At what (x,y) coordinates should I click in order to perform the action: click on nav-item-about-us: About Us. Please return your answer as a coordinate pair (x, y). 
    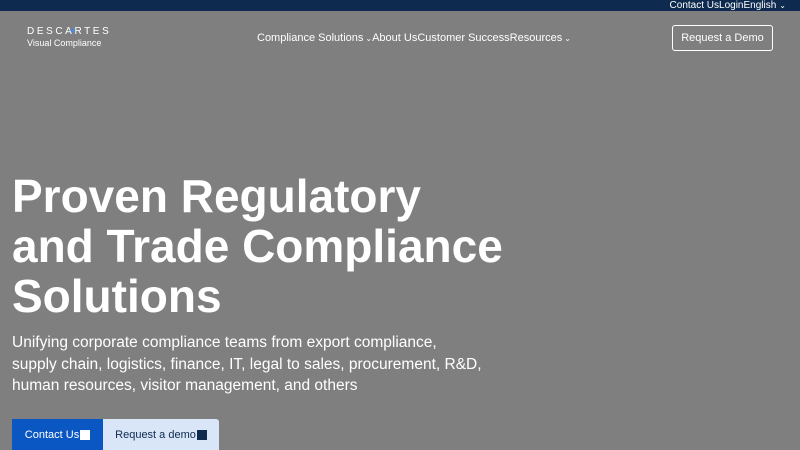
    Looking at the image, I should click on (394, 38).